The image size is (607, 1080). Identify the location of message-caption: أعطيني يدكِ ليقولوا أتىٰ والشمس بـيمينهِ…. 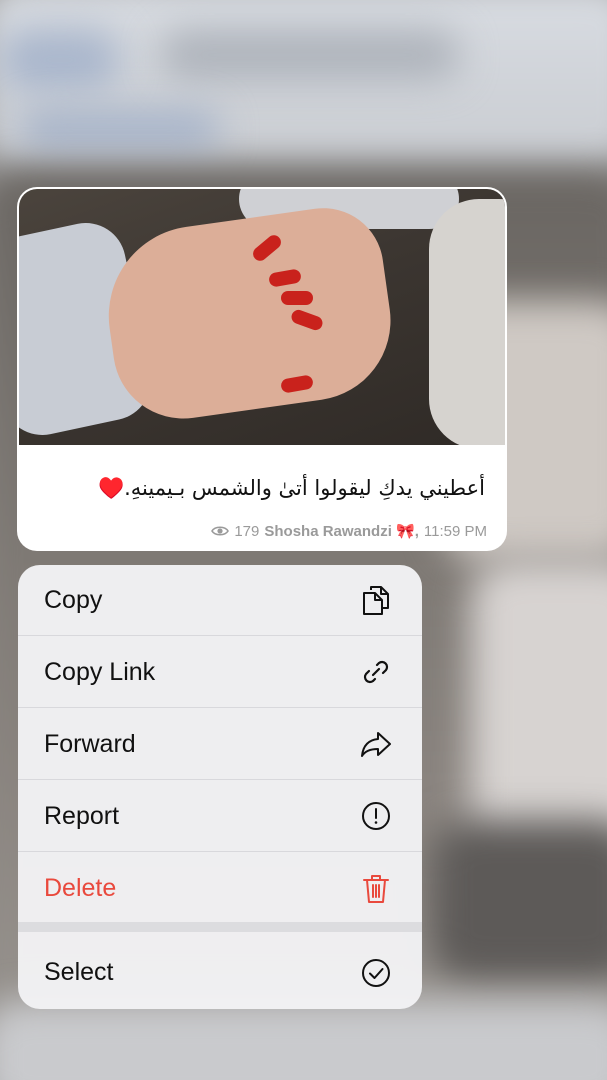
(291, 488).